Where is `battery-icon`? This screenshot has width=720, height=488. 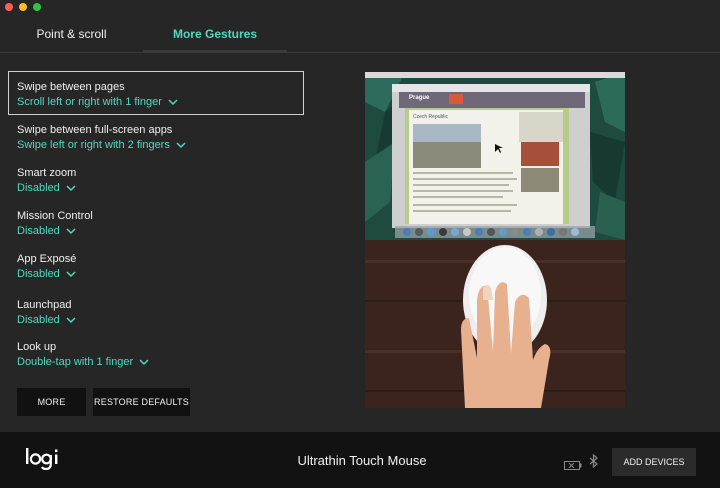
battery-icon is located at coordinates (573, 466).